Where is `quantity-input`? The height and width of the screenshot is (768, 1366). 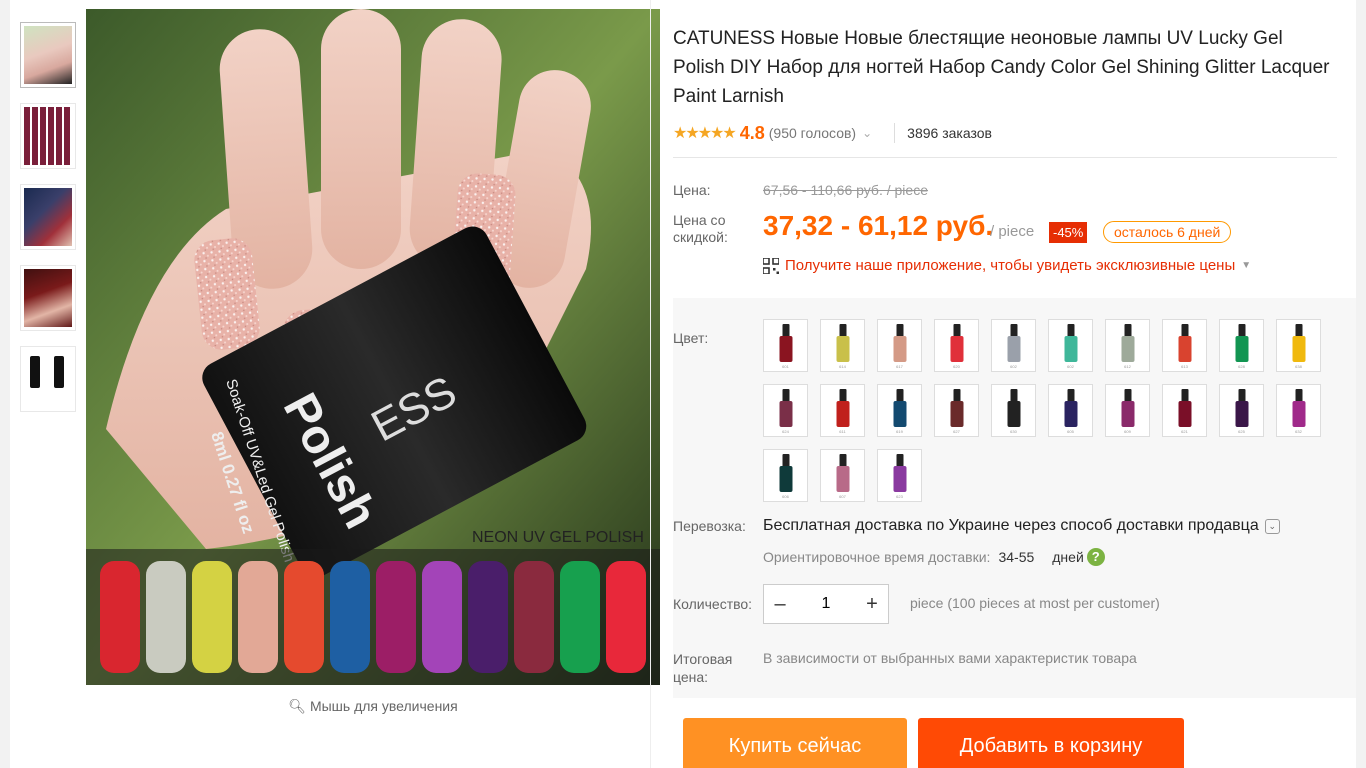
quantity-input is located at coordinates (826, 604).